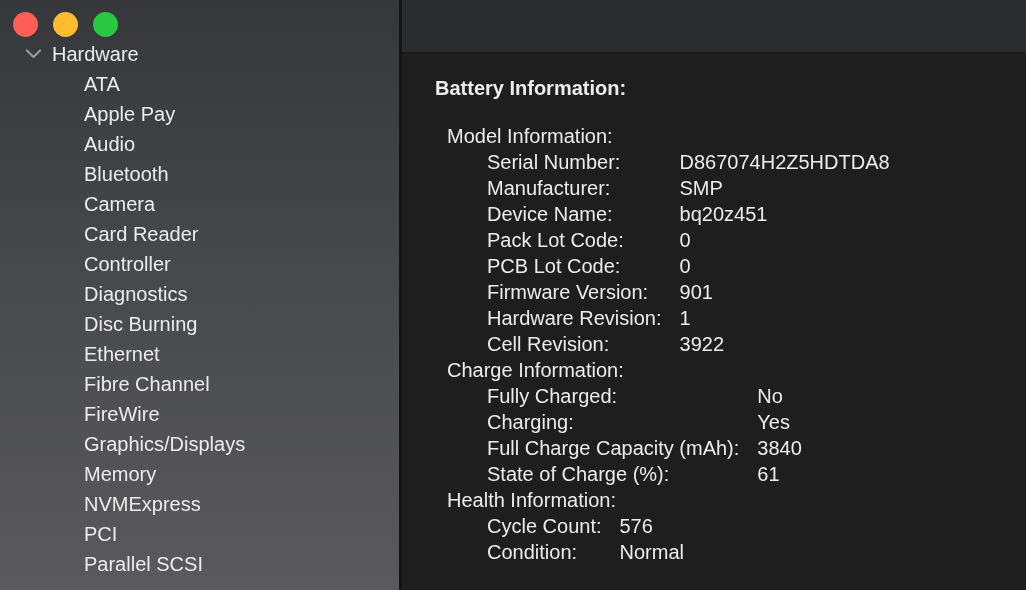 The image size is (1026, 590). Describe the element at coordinates (556, 240) in the screenshot. I see `field-label: Pack Lot Code:` at that location.